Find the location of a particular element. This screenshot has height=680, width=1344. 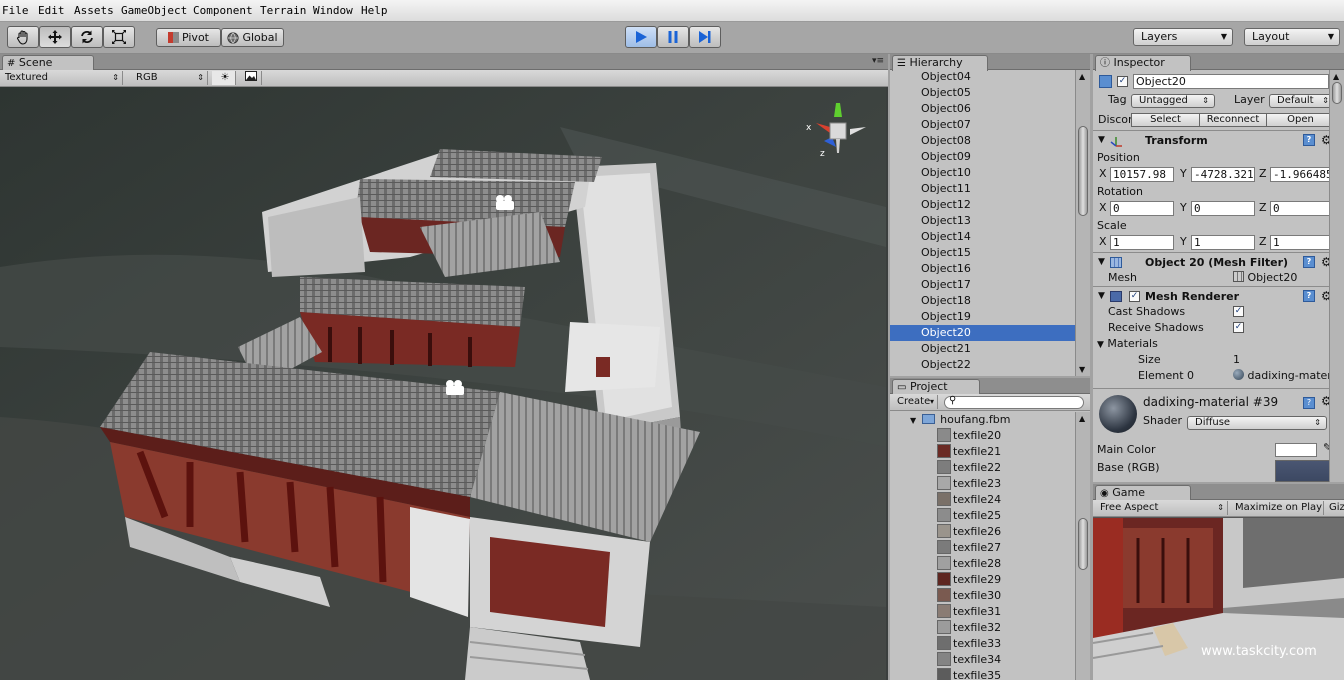

menu-gameobject: GameObject is located at coordinates (154, 10).